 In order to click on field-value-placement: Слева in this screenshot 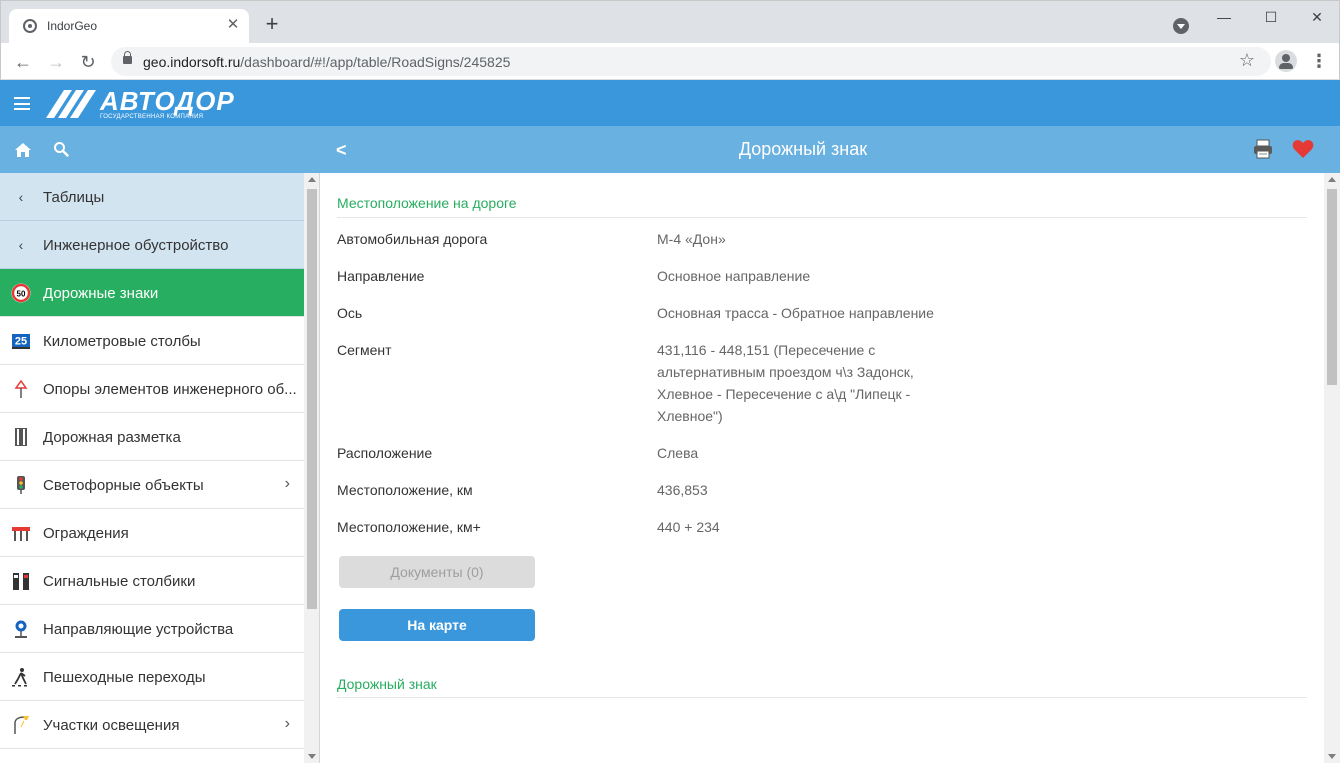, I will do `click(678, 453)`.